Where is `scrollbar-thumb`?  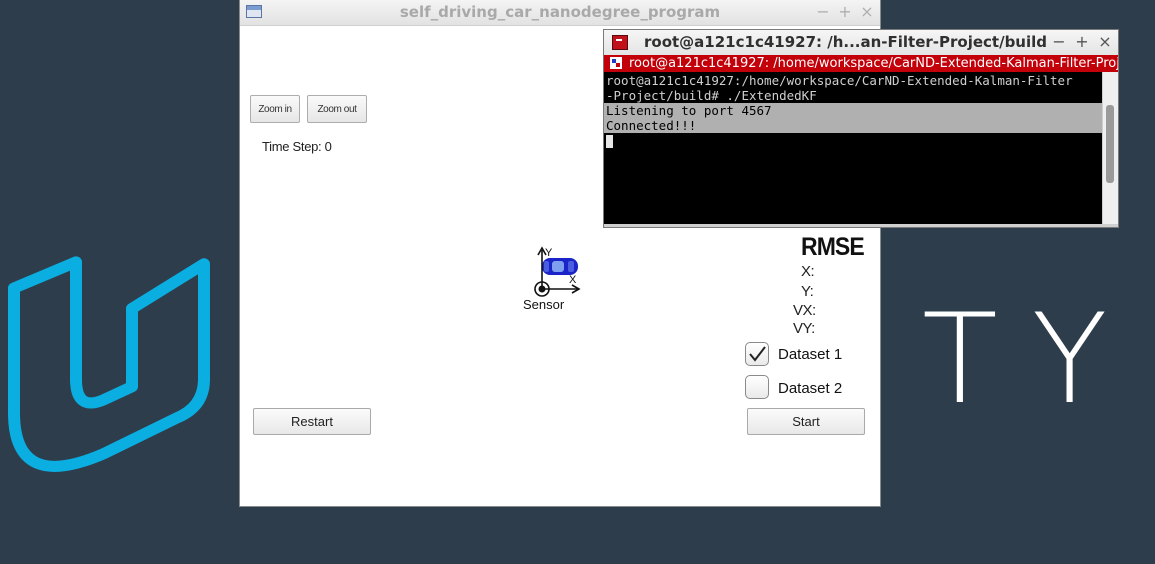 scrollbar-thumb is located at coordinates (1110, 144).